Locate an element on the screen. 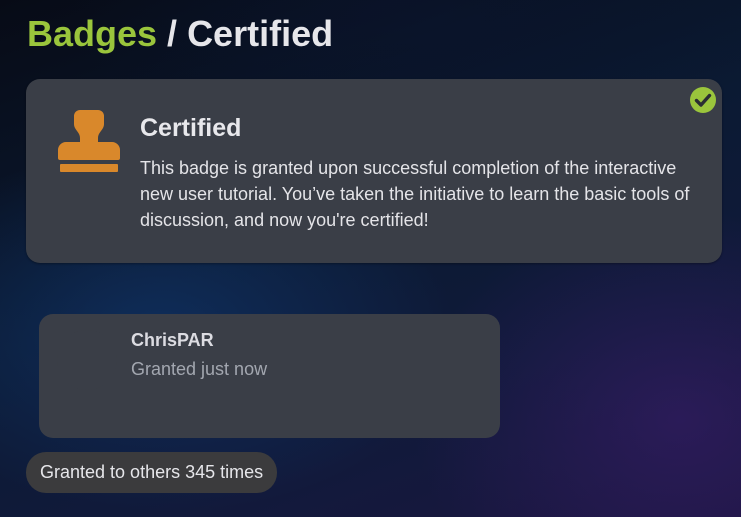  page-title: Certified is located at coordinates (260, 33).